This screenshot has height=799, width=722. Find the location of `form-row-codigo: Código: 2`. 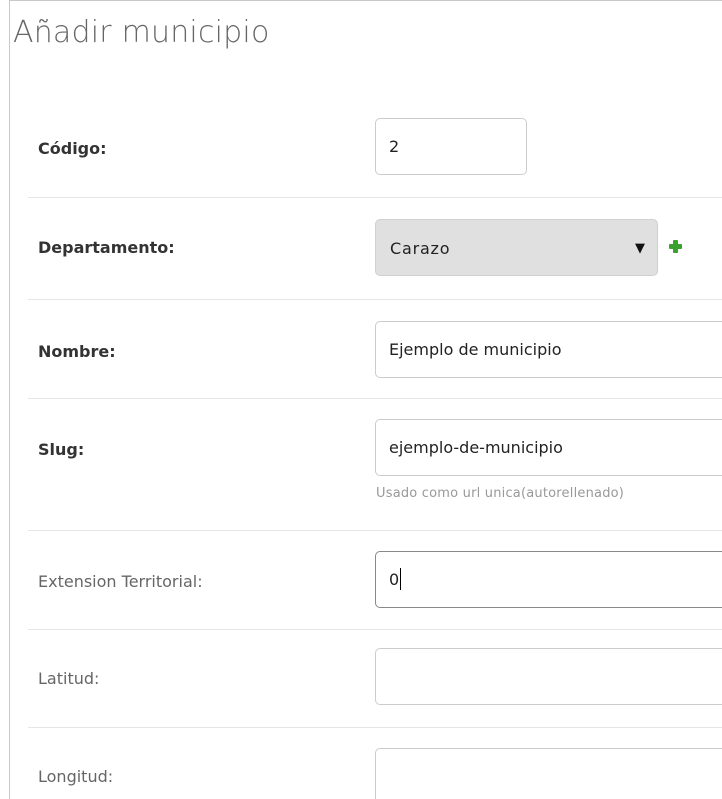

form-row-codigo: Código: 2 is located at coordinates (375, 148).